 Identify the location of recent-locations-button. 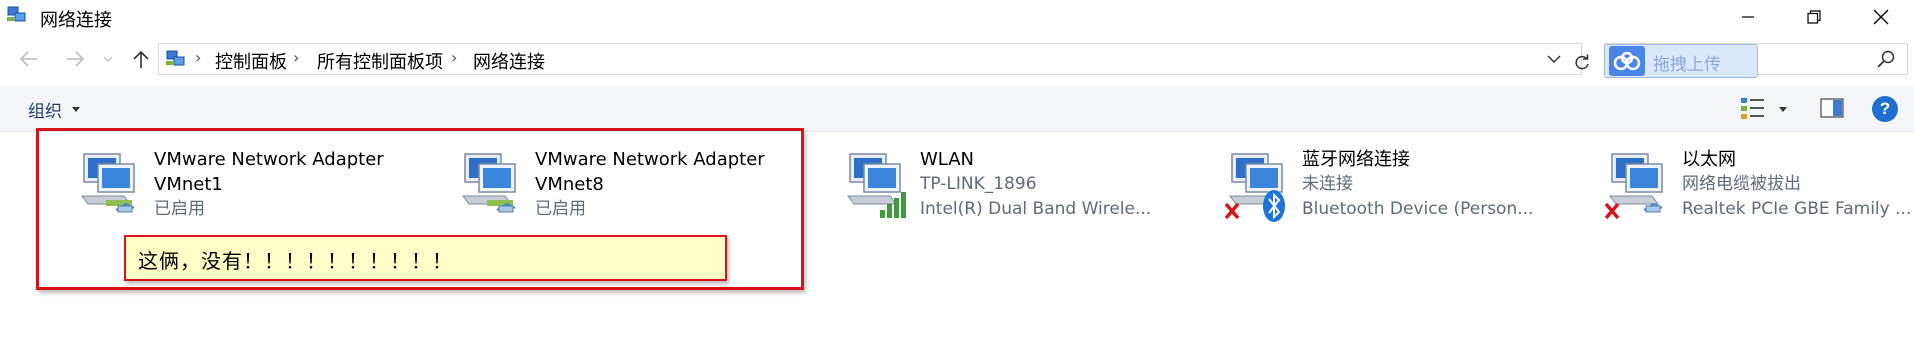
(108, 59).